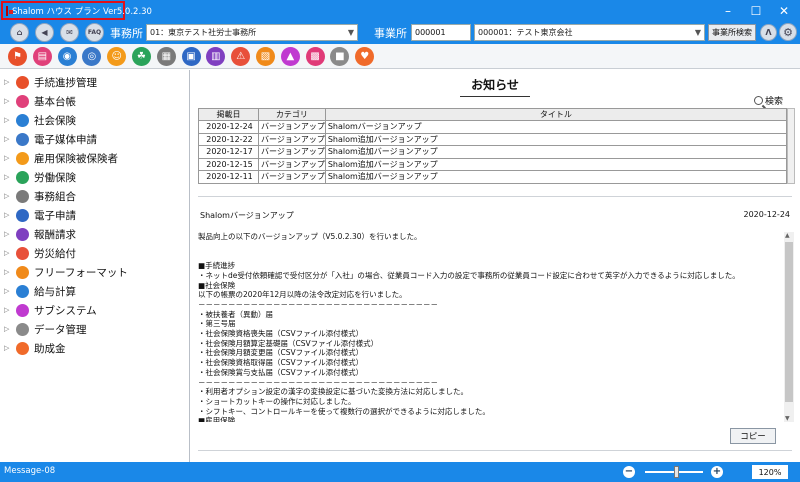 Image resolution: width=800 pixels, height=482 pixels. What do you see at coordinates (65, 139) in the screenshot?
I see `sidebar-item-label: 電子媒体申請` at bounding box center [65, 139].